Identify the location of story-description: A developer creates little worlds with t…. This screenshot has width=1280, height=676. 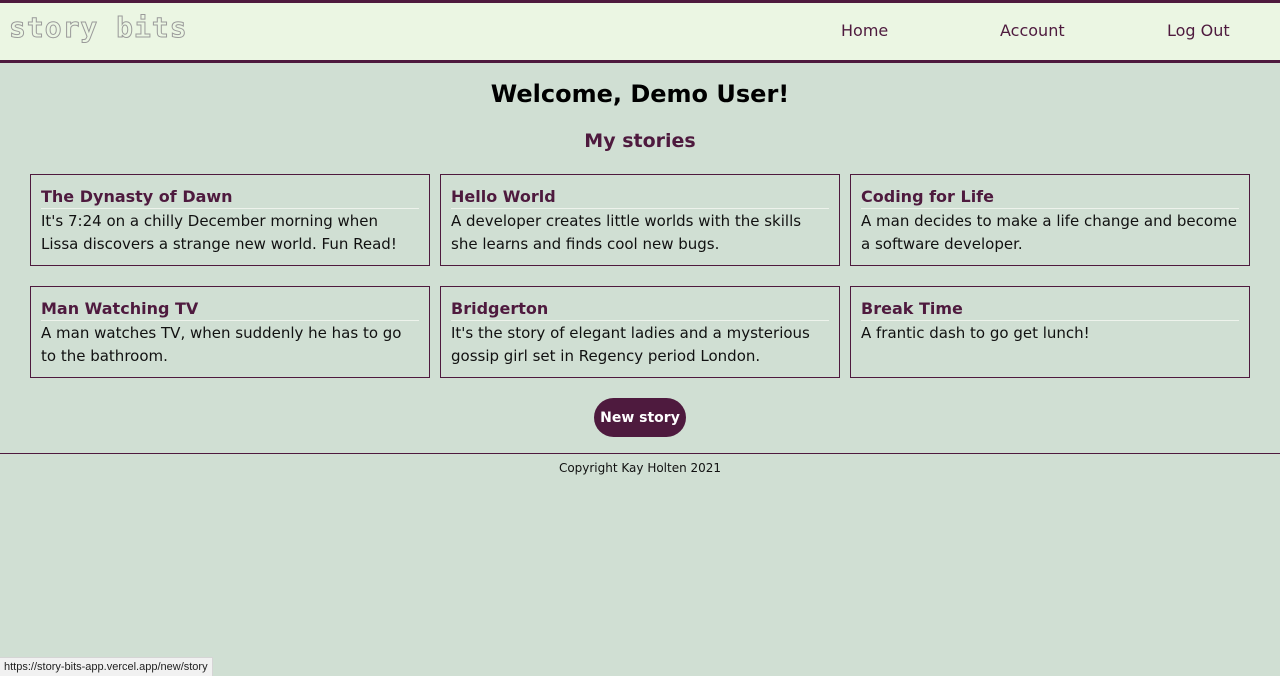
(626, 232).